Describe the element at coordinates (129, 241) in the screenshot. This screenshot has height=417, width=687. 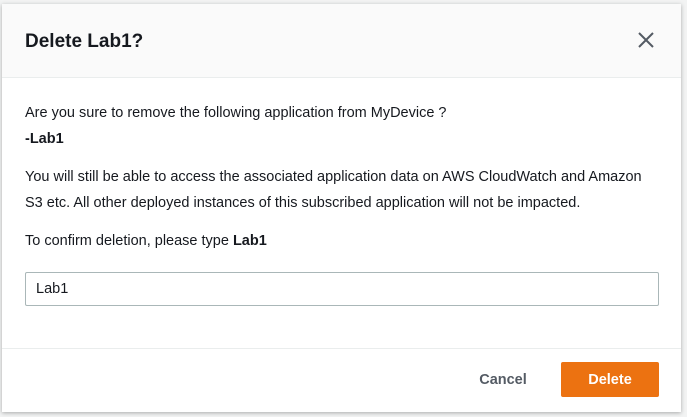
I see `confirm-prefix: To confirm deletion, please type` at that location.